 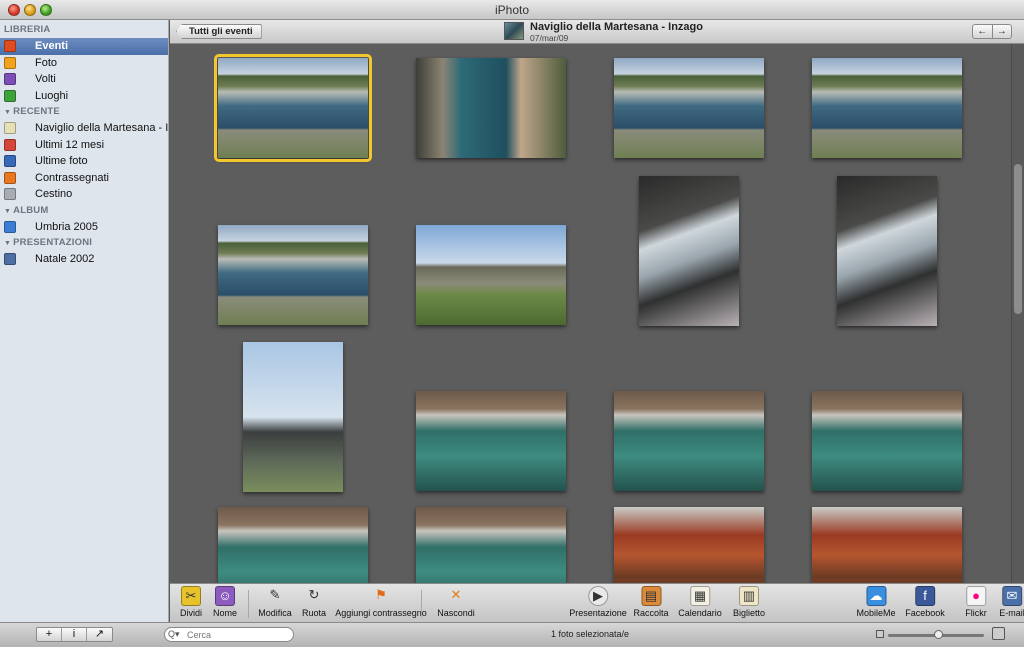 I want to click on toolbar-facebook-button: f Facebook, so click(x=925, y=602).